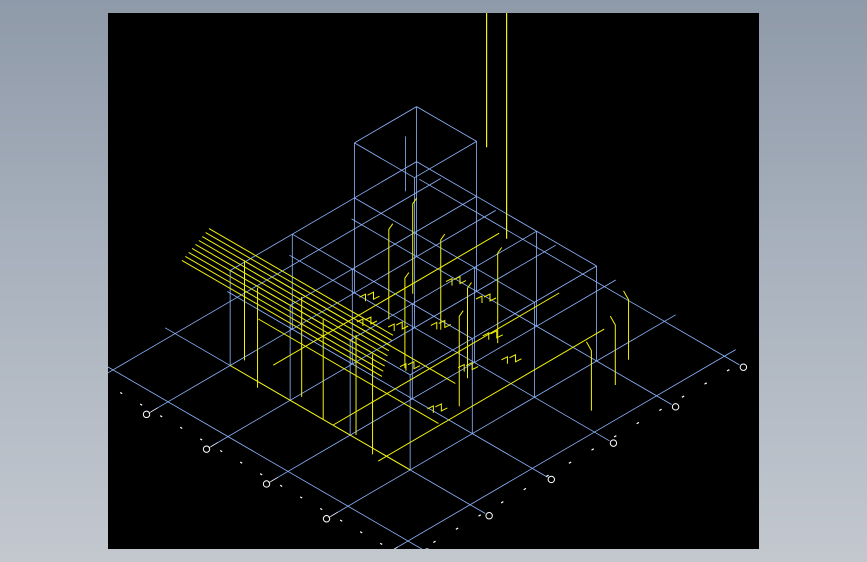 The width and height of the screenshot is (867, 562). What do you see at coordinates (497, 126) in the screenshot?
I see `vent-stack` at bounding box center [497, 126].